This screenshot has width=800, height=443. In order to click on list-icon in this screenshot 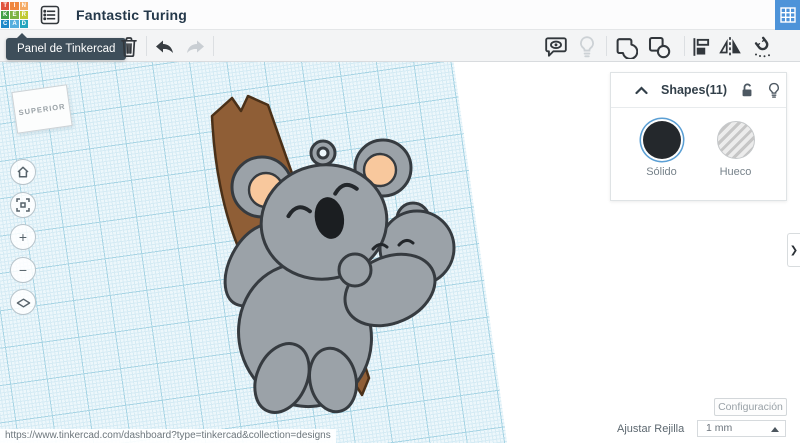, I will do `click(50, 14)`.